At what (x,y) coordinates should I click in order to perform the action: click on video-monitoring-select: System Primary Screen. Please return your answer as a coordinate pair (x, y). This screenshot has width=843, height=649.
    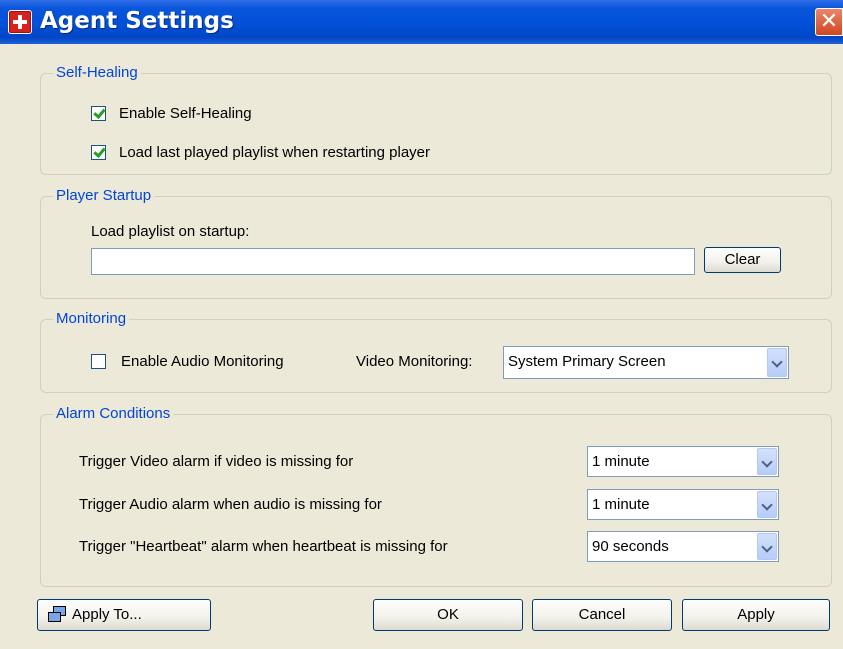
    Looking at the image, I should click on (646, 362).